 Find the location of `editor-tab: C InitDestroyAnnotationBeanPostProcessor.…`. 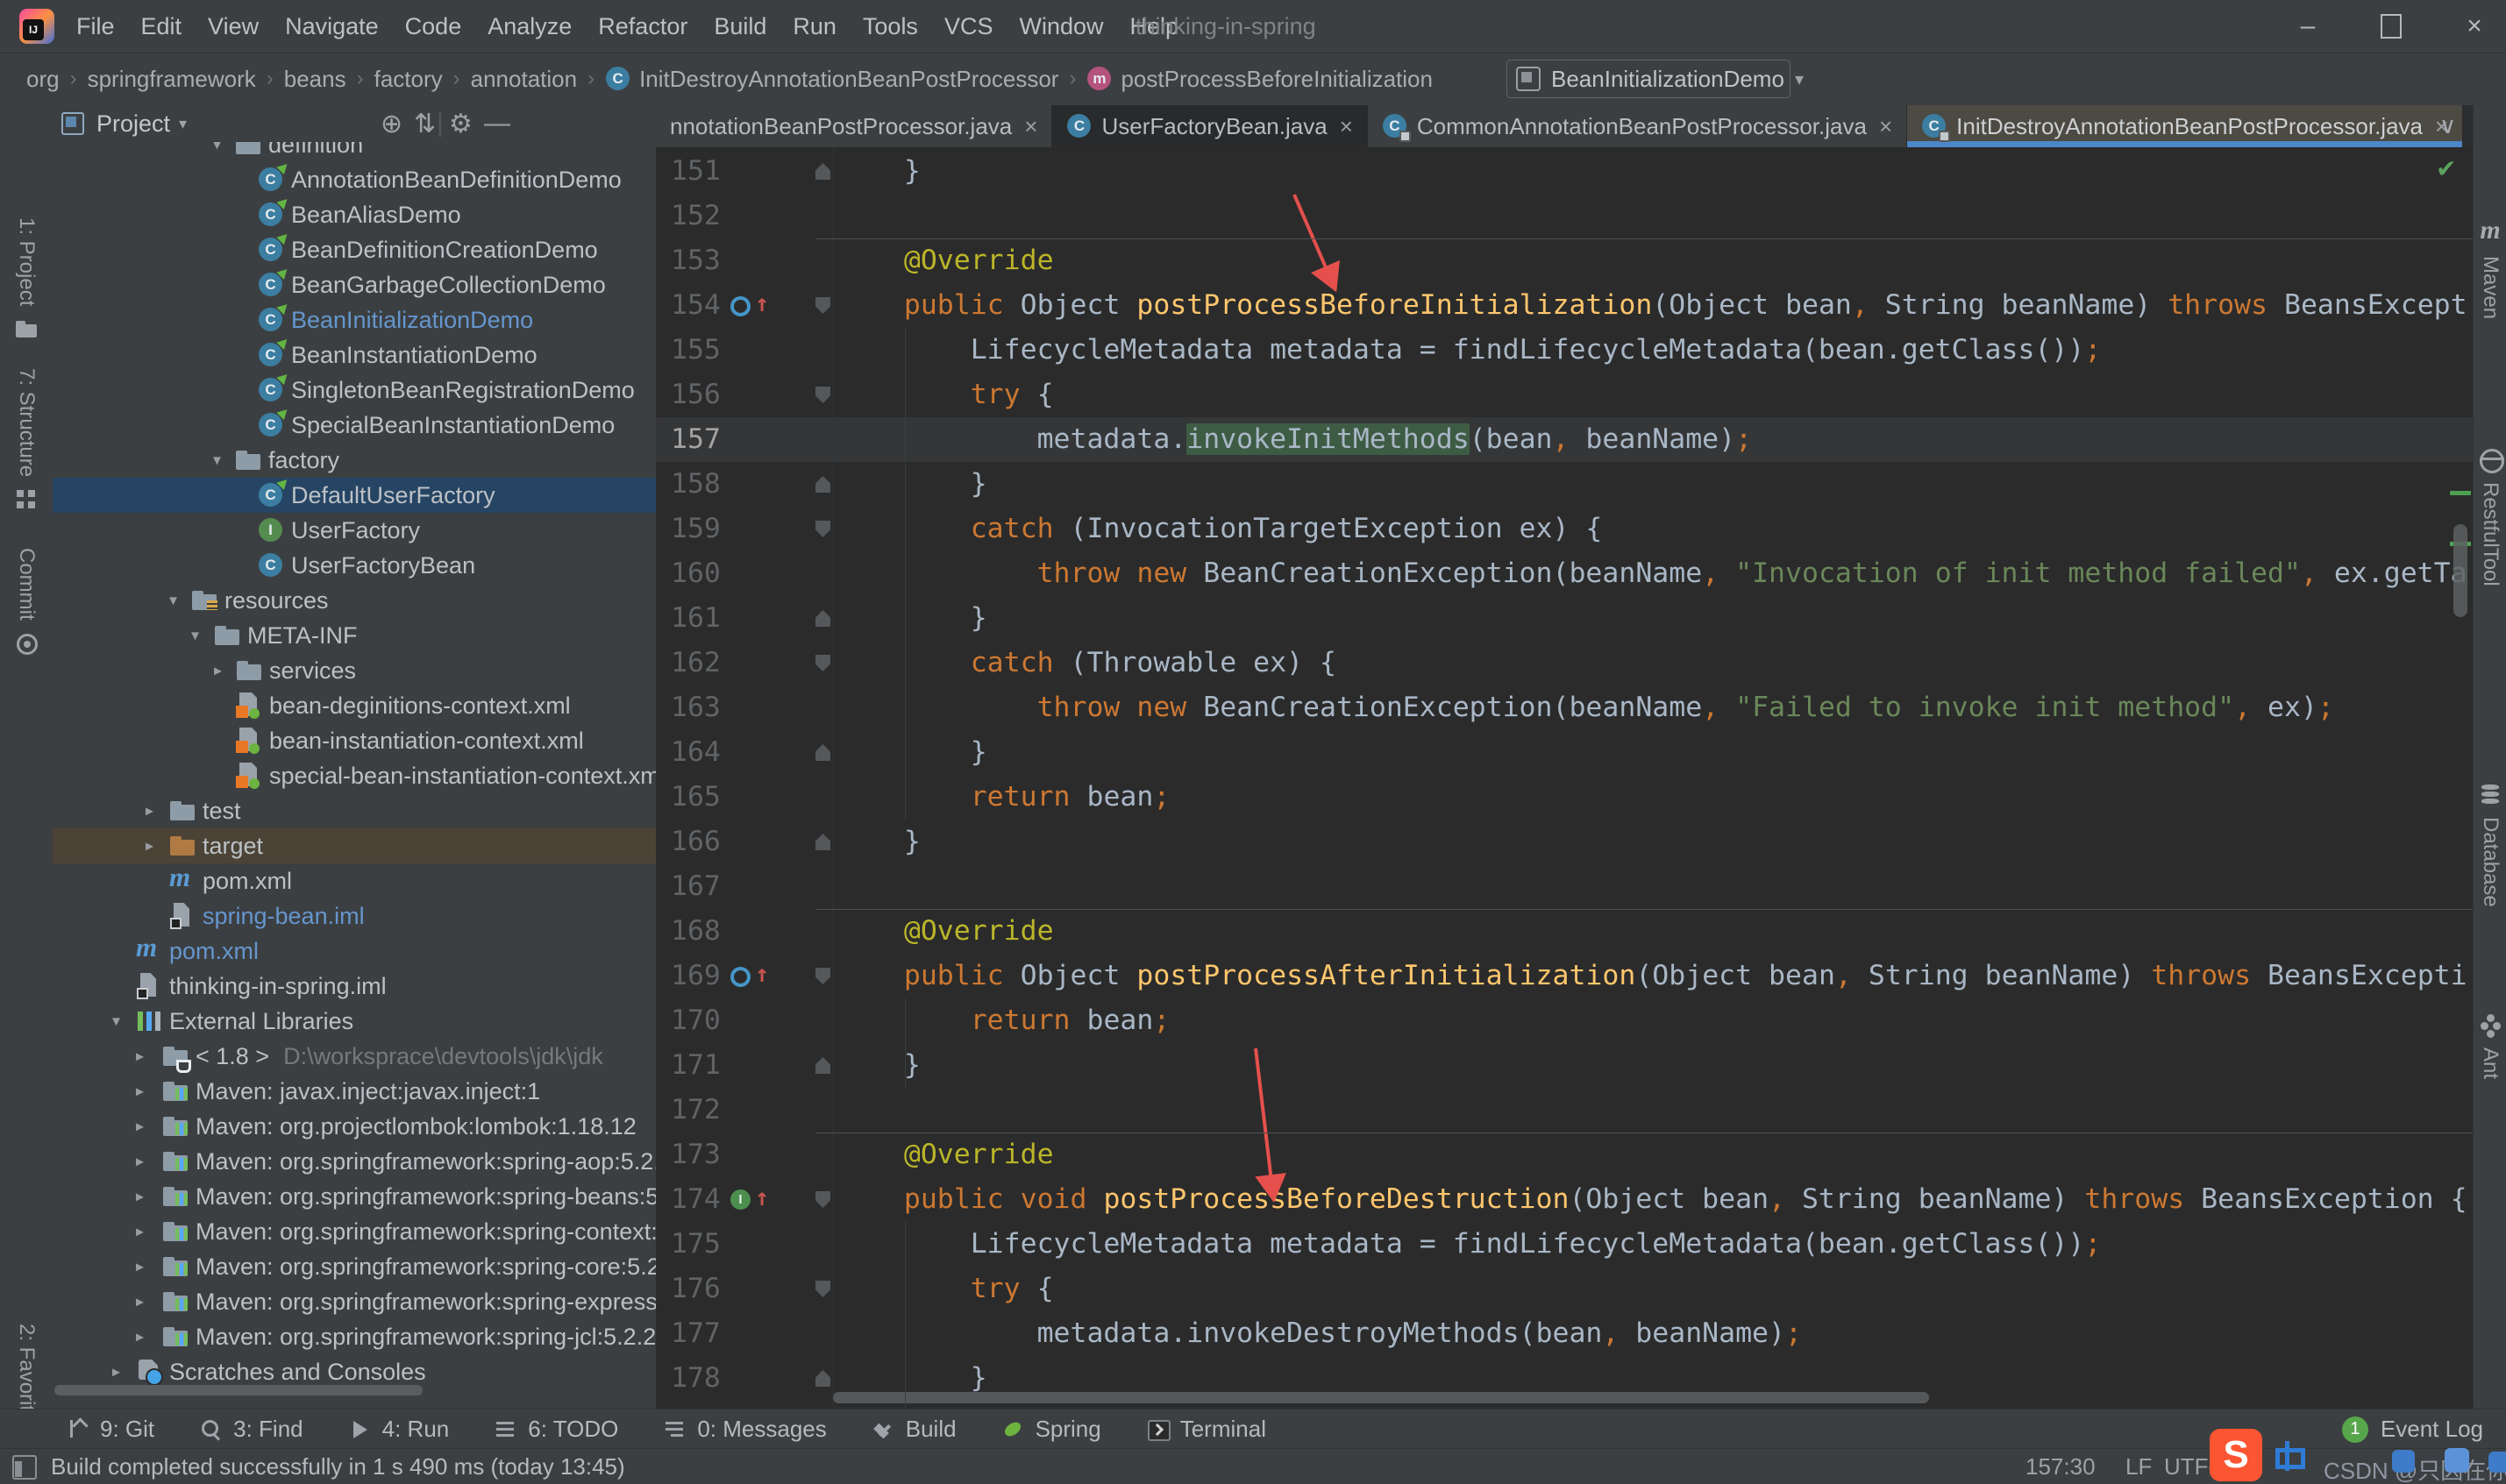

editor-tab: C InitDestroyAnnotationBeanPostProcessor.… is located at coordinates (2185, 126).